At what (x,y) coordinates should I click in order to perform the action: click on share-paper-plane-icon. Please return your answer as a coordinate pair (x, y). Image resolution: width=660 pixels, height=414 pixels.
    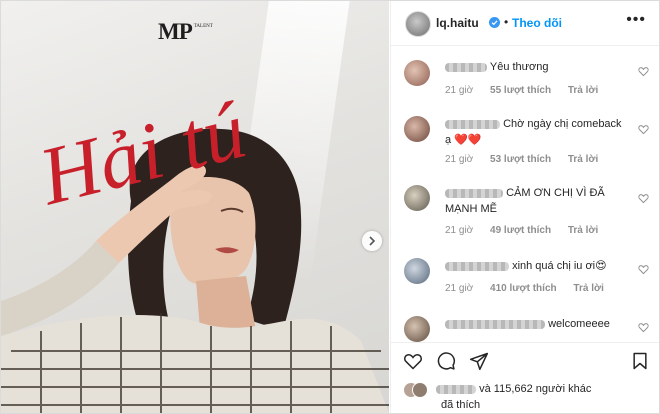
    Looking at the image, I should click on (479, 361).